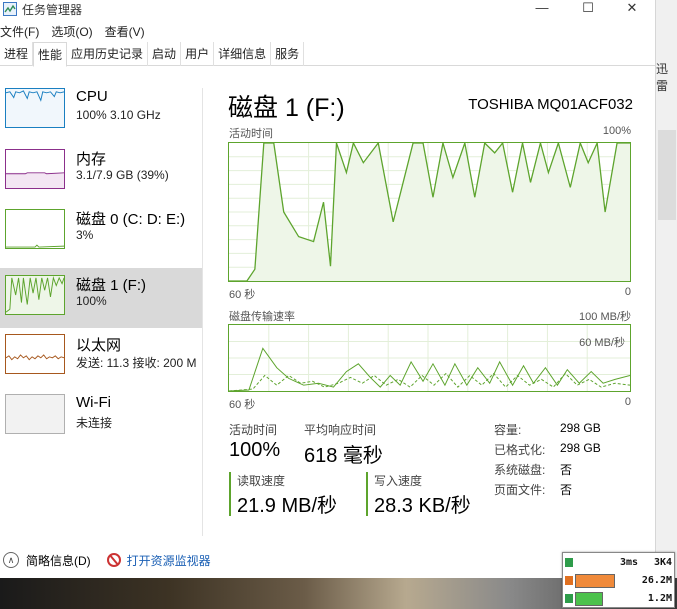  Describe the element at coordinates (111, 285) in the screenshot. I see `sidebar-label-disk1: 磁盘 1 (F:)` at that location.